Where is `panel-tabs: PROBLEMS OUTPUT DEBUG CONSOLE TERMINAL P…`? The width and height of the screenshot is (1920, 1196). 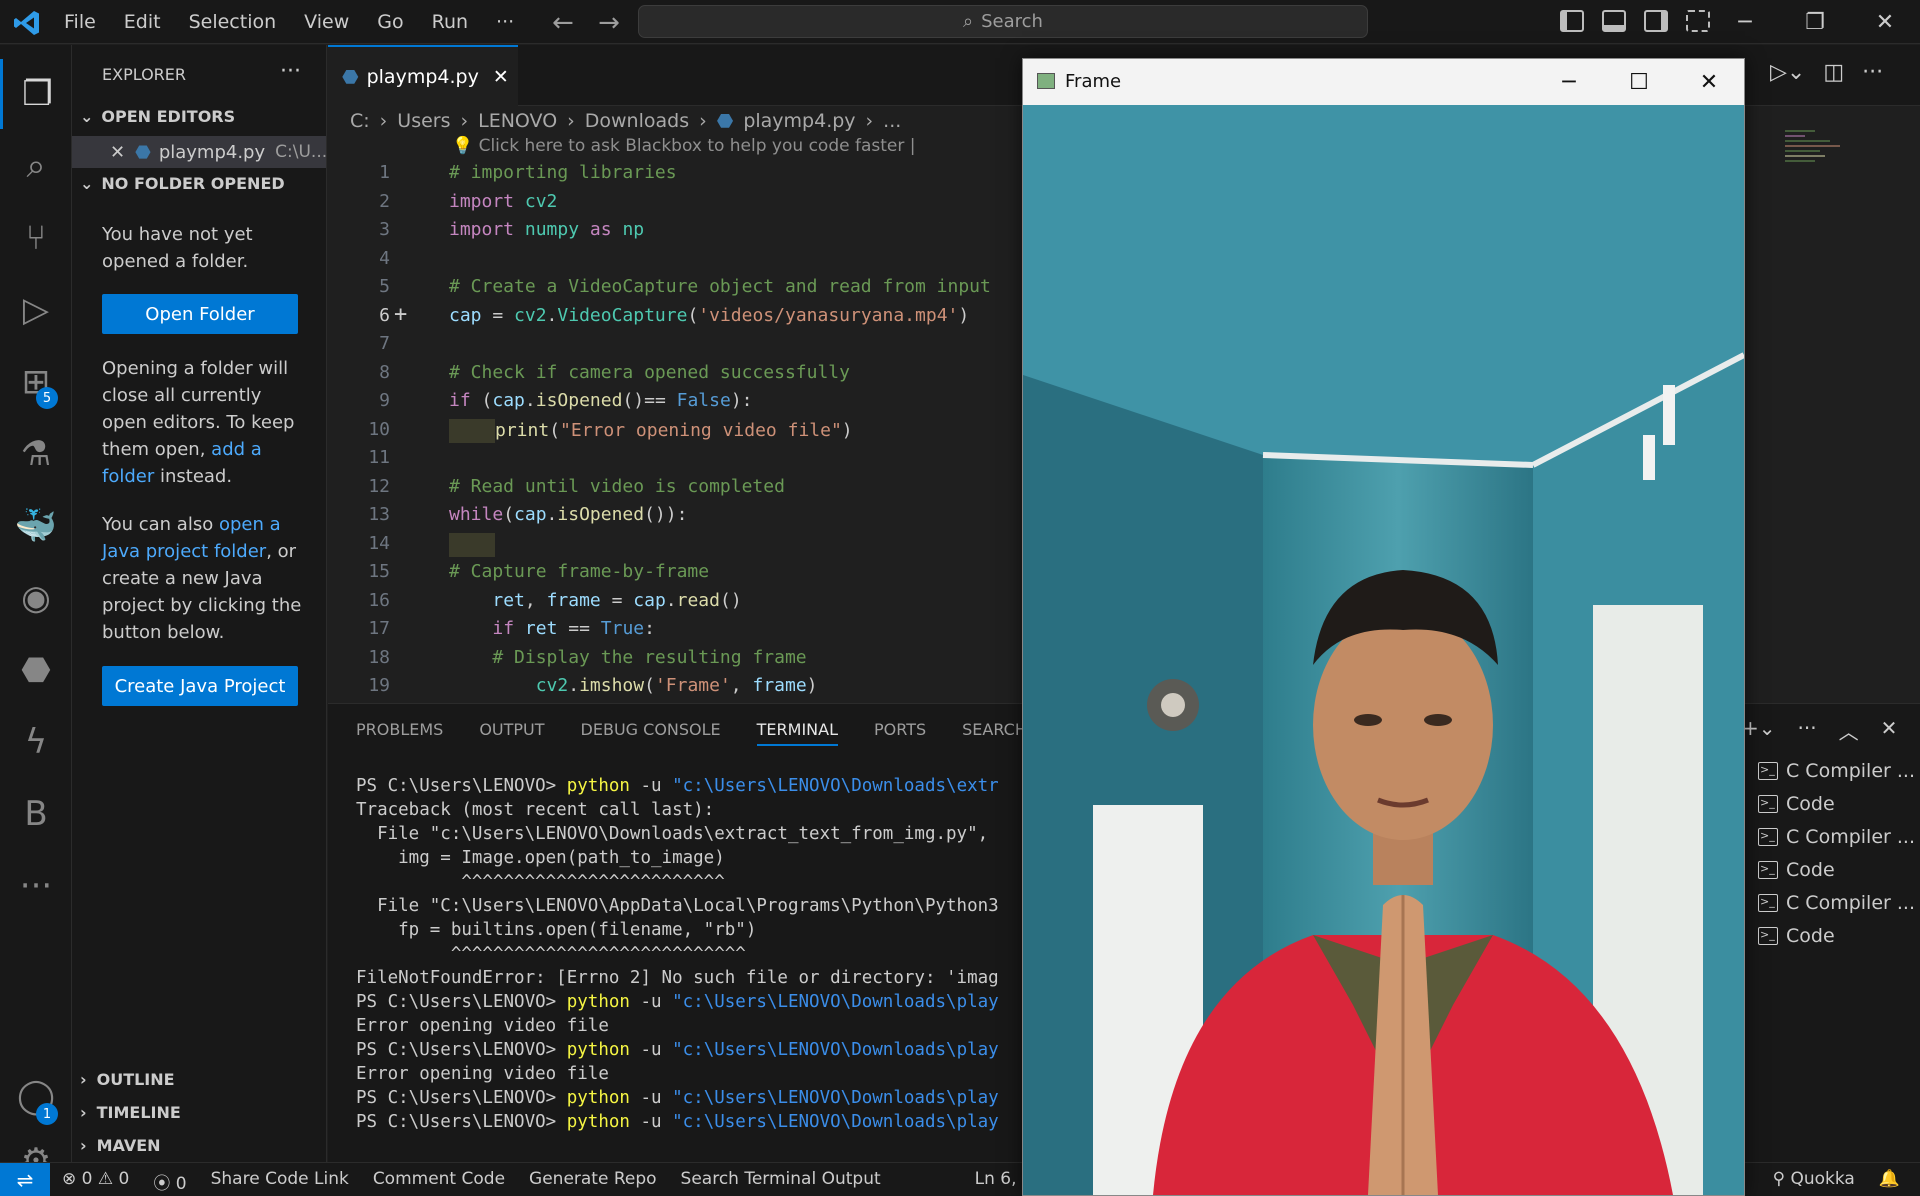
panel-tabs: PROBLEMS OUTPUT DEBUG CONSOLE TERMINAL P… is located at coordinates (709, 733).